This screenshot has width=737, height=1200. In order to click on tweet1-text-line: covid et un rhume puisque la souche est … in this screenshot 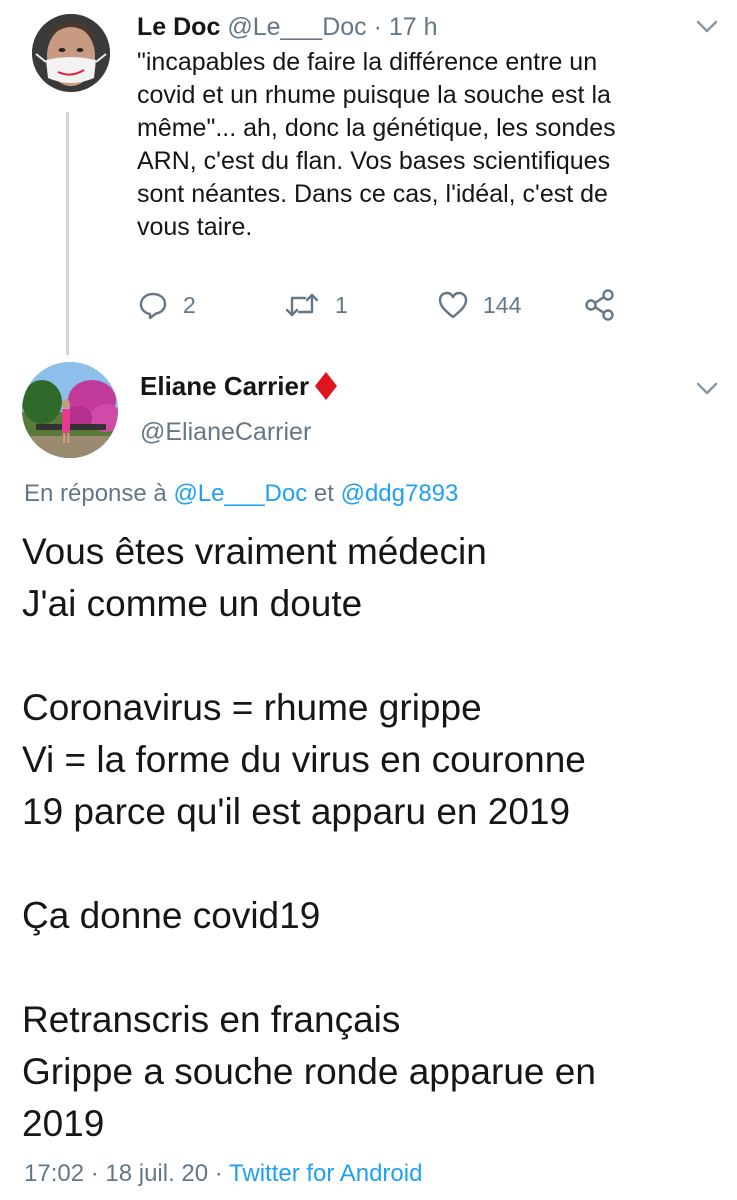, I will do `click(374, 95)`.